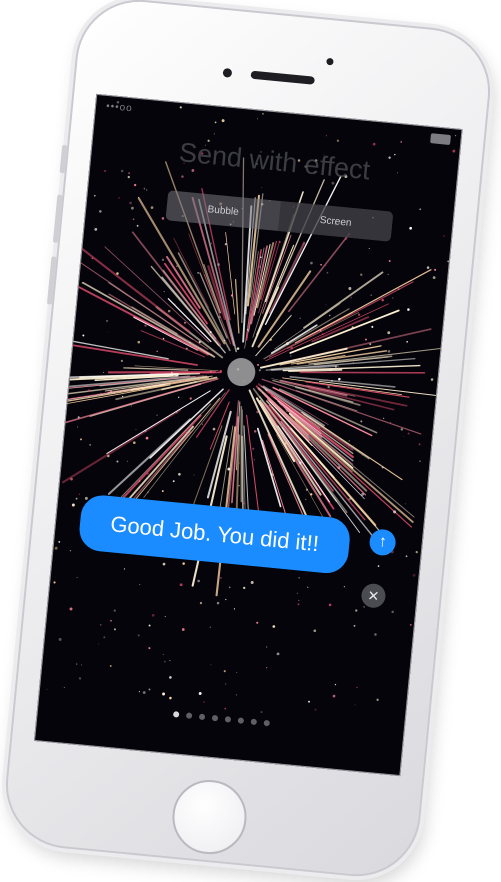  Describe the element at coordinates (209, 817) in the screenshot. I see `home-button` at that location.